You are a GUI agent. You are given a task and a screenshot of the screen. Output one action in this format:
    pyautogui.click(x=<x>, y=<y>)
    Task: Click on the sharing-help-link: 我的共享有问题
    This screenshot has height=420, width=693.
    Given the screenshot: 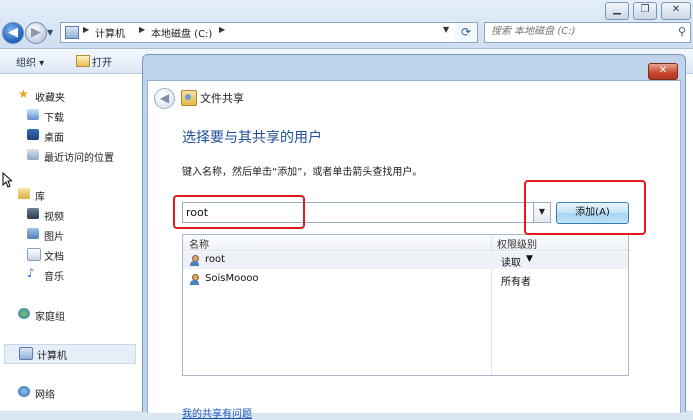 What is the action you would take?
    pyautogui.click(x=217, y=412)
    